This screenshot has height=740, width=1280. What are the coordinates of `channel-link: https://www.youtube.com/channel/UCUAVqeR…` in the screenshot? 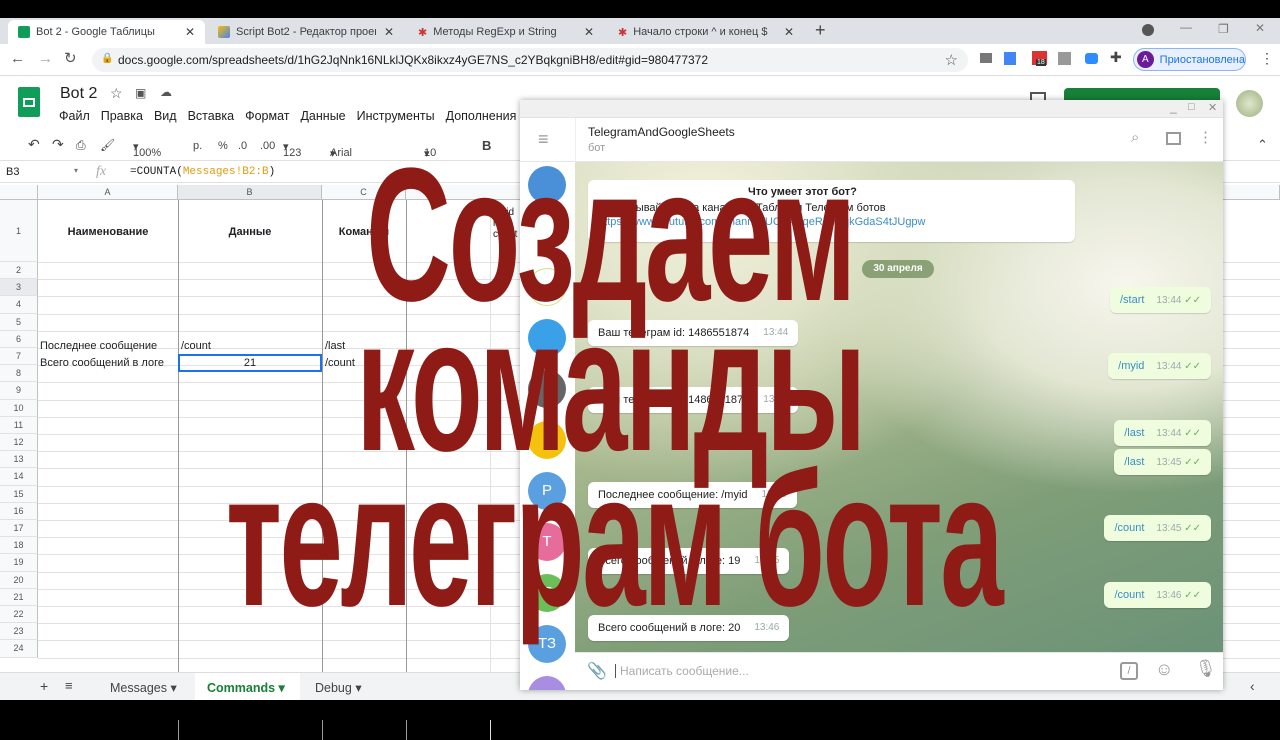 It's located at (831, 222).